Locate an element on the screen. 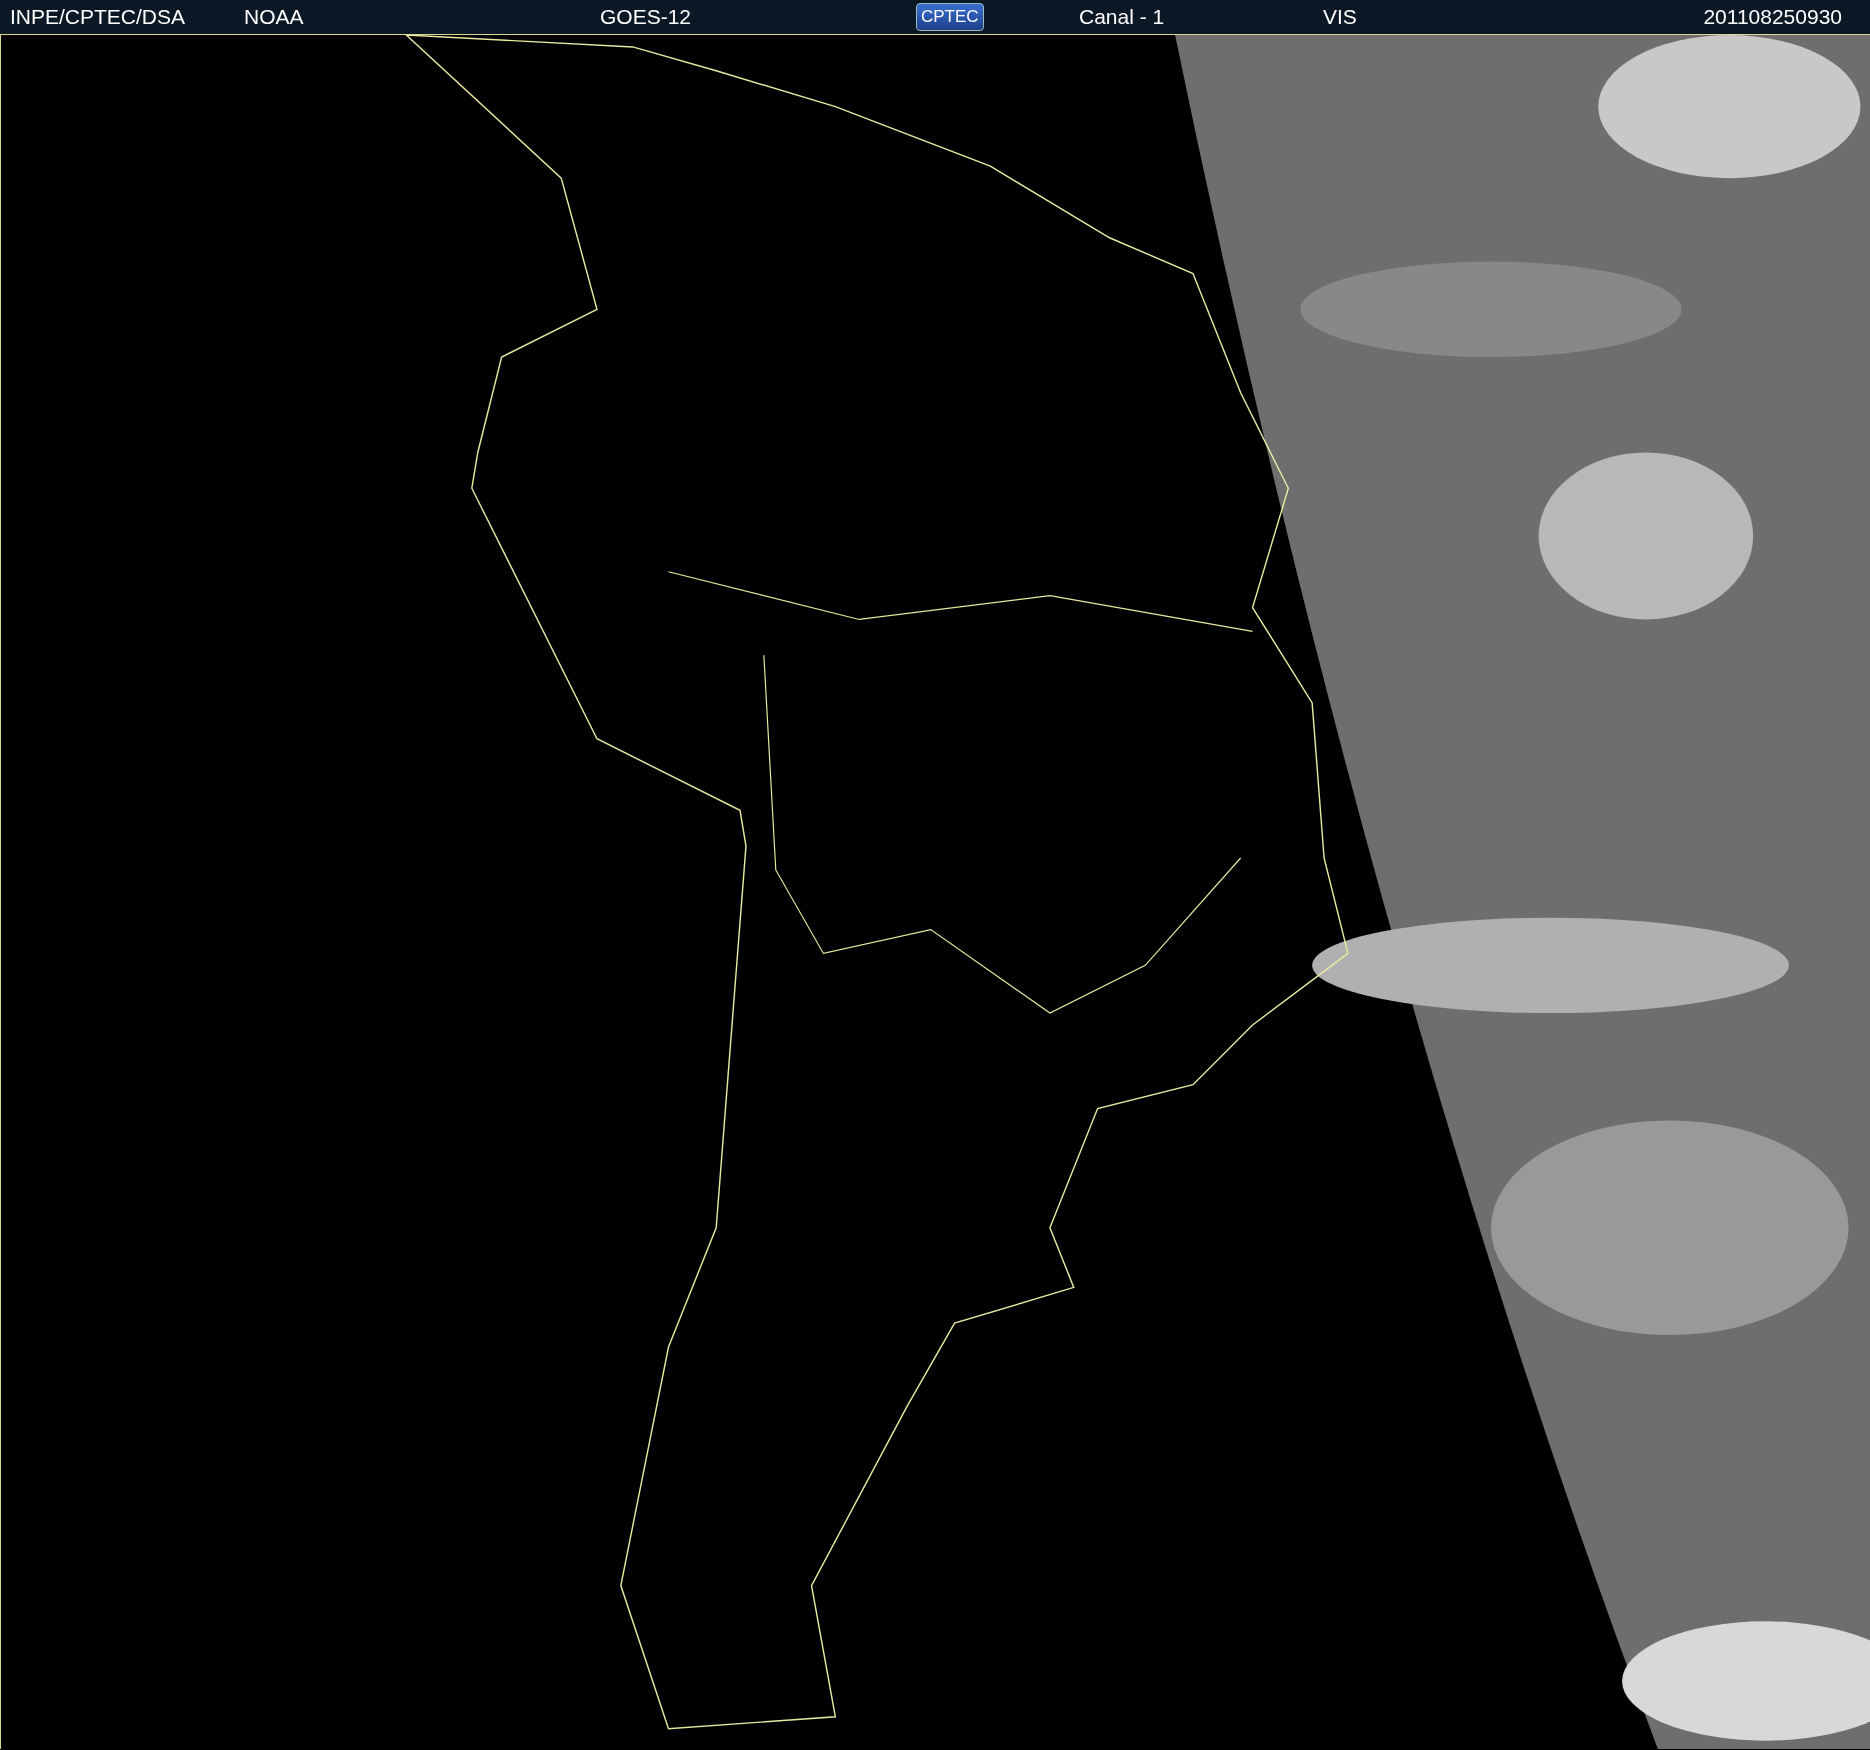  header-label: Canal - 1 is located at coordinates (1122, 17).